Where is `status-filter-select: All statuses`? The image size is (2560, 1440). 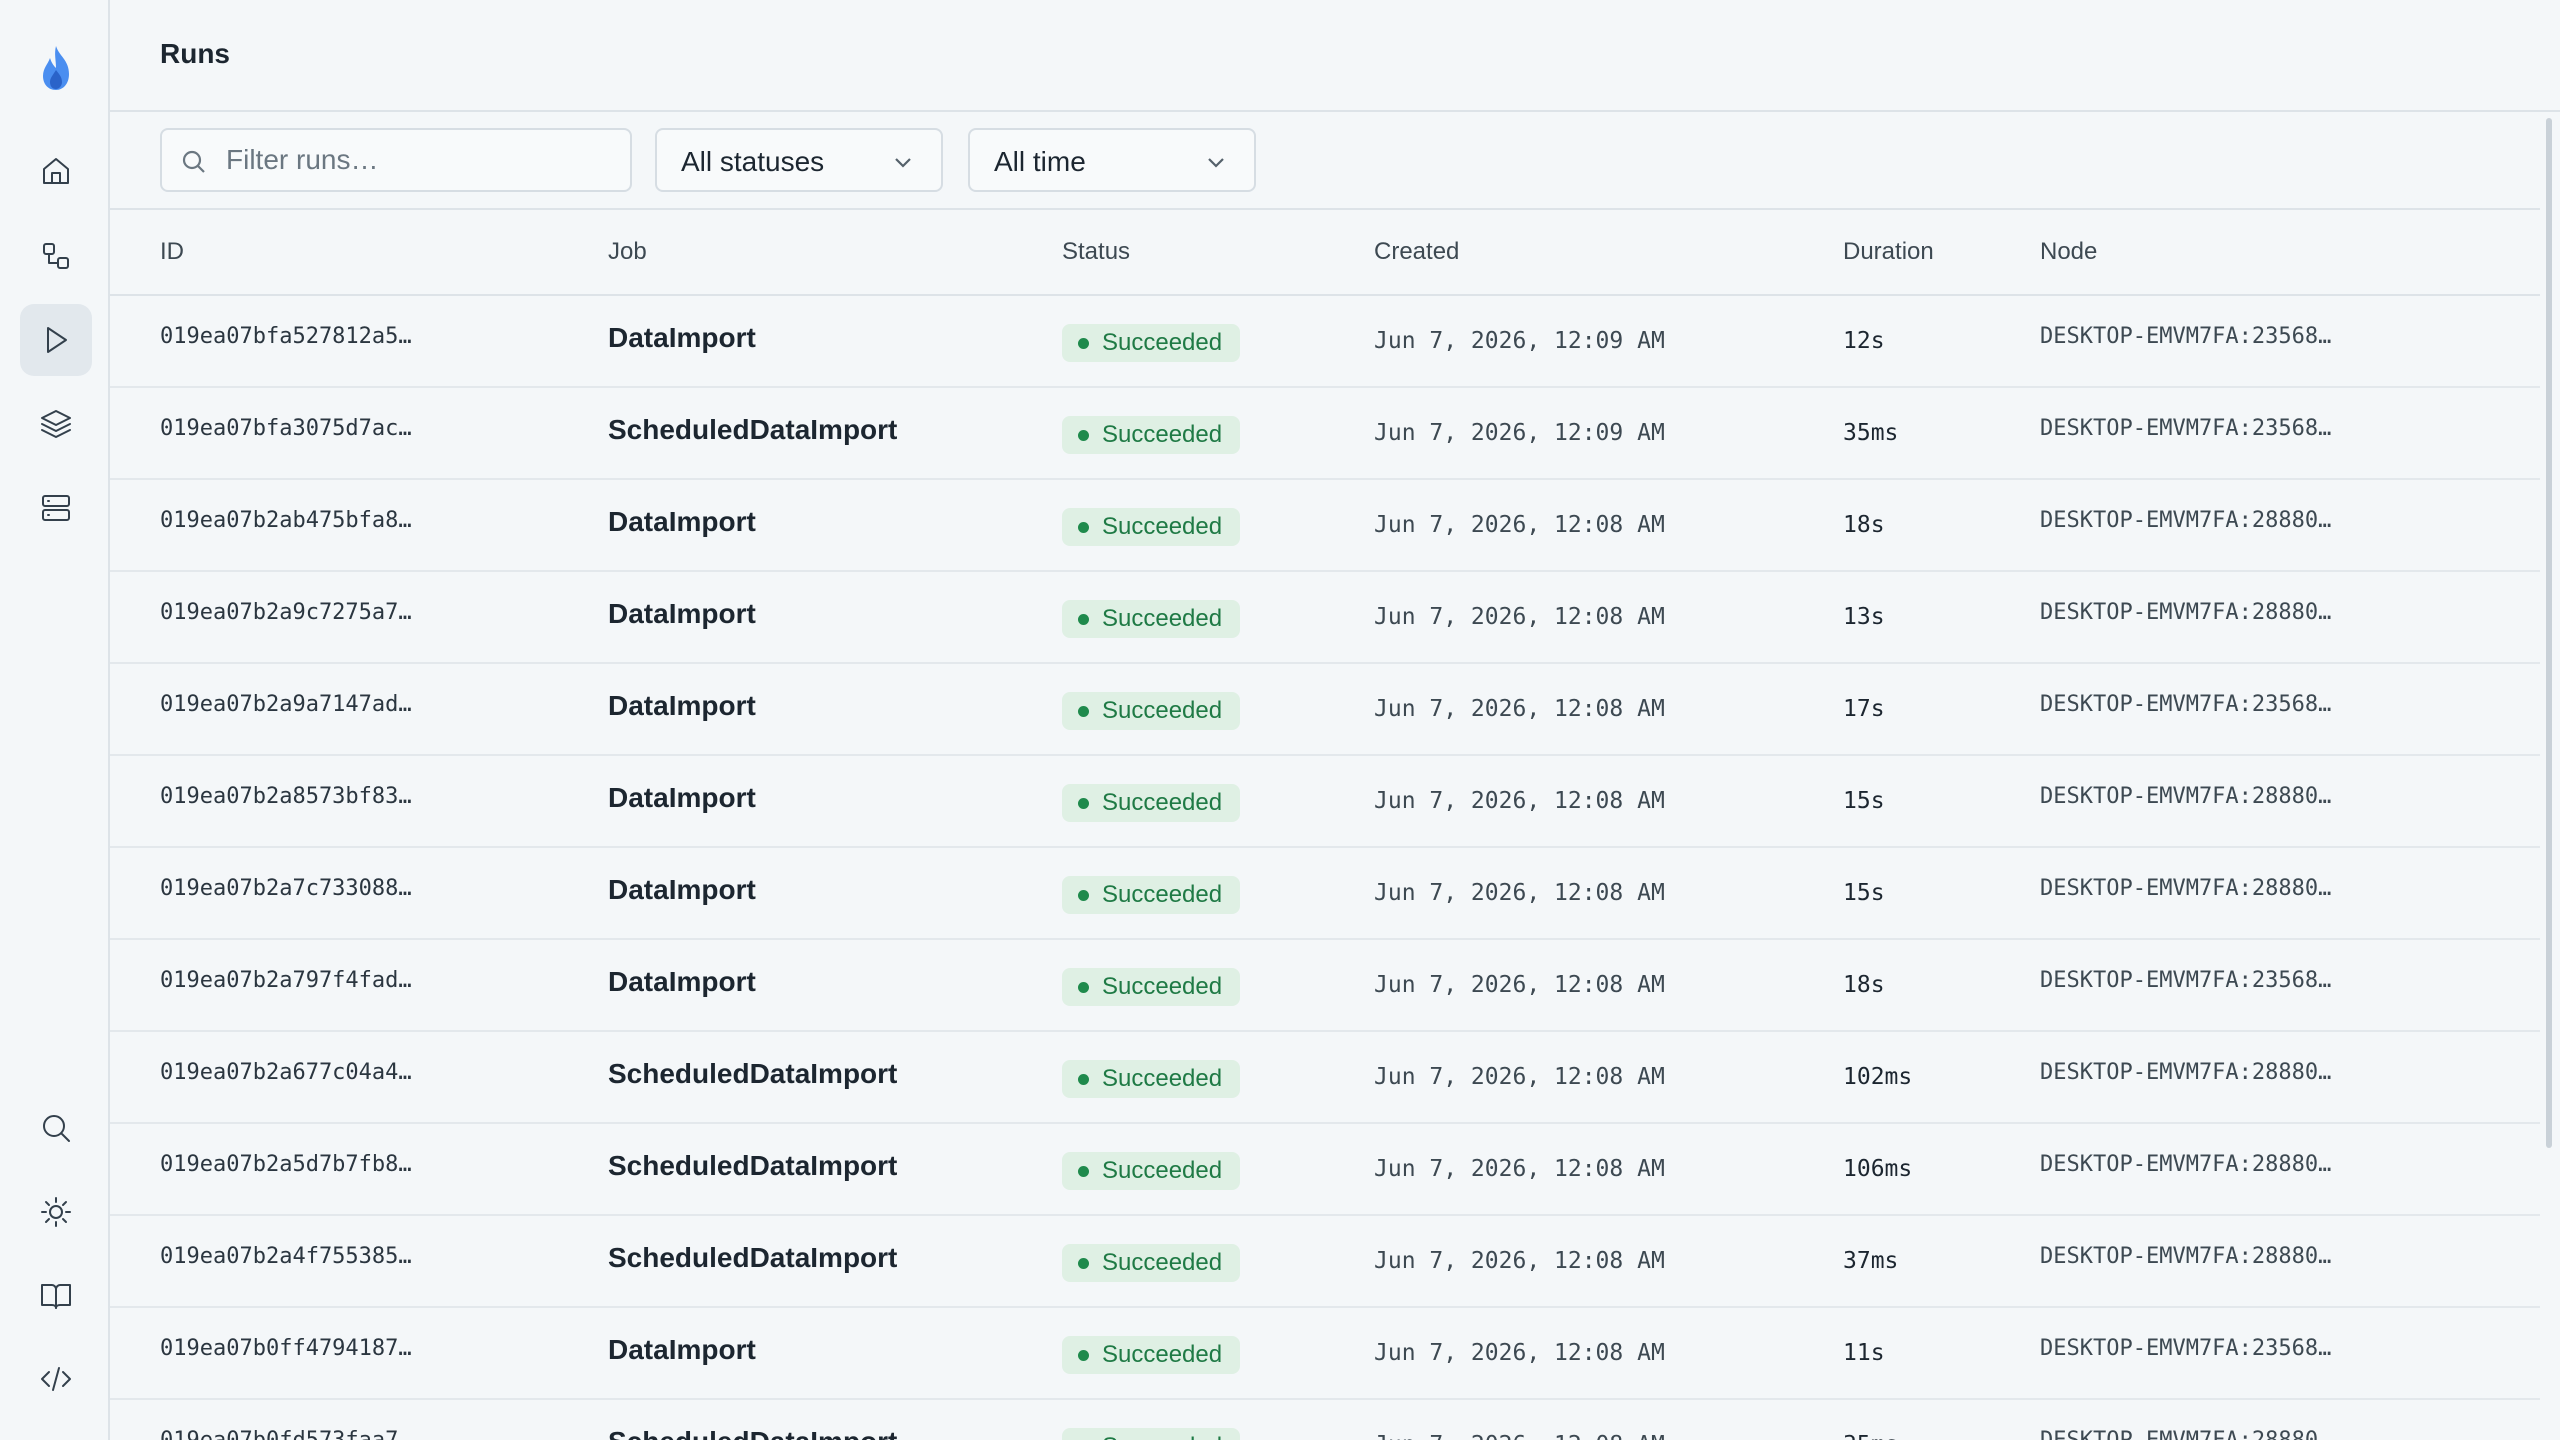
status-filter-select: All statuses is located at coordinates (799, 160).